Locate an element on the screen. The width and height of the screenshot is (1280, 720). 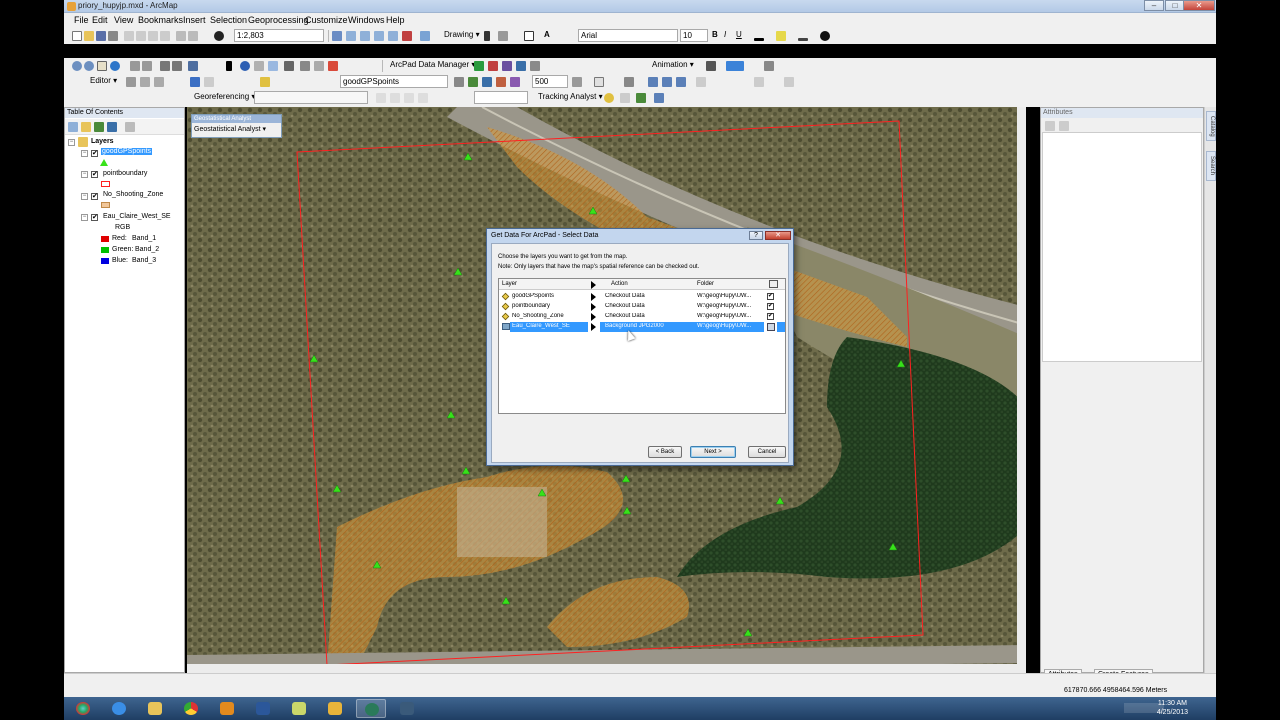
layer-visibility-checkbox: ✔ is located at coordinates (94, 217).